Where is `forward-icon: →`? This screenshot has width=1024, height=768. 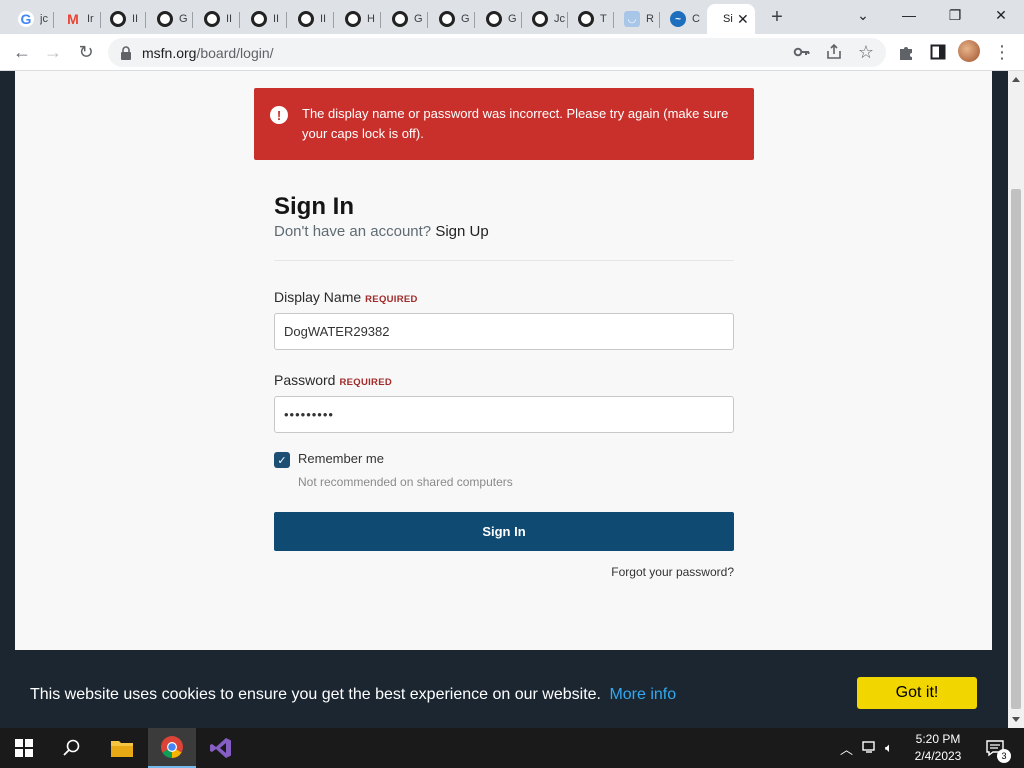
forward-icon: → is located at coordinates (53, 52).